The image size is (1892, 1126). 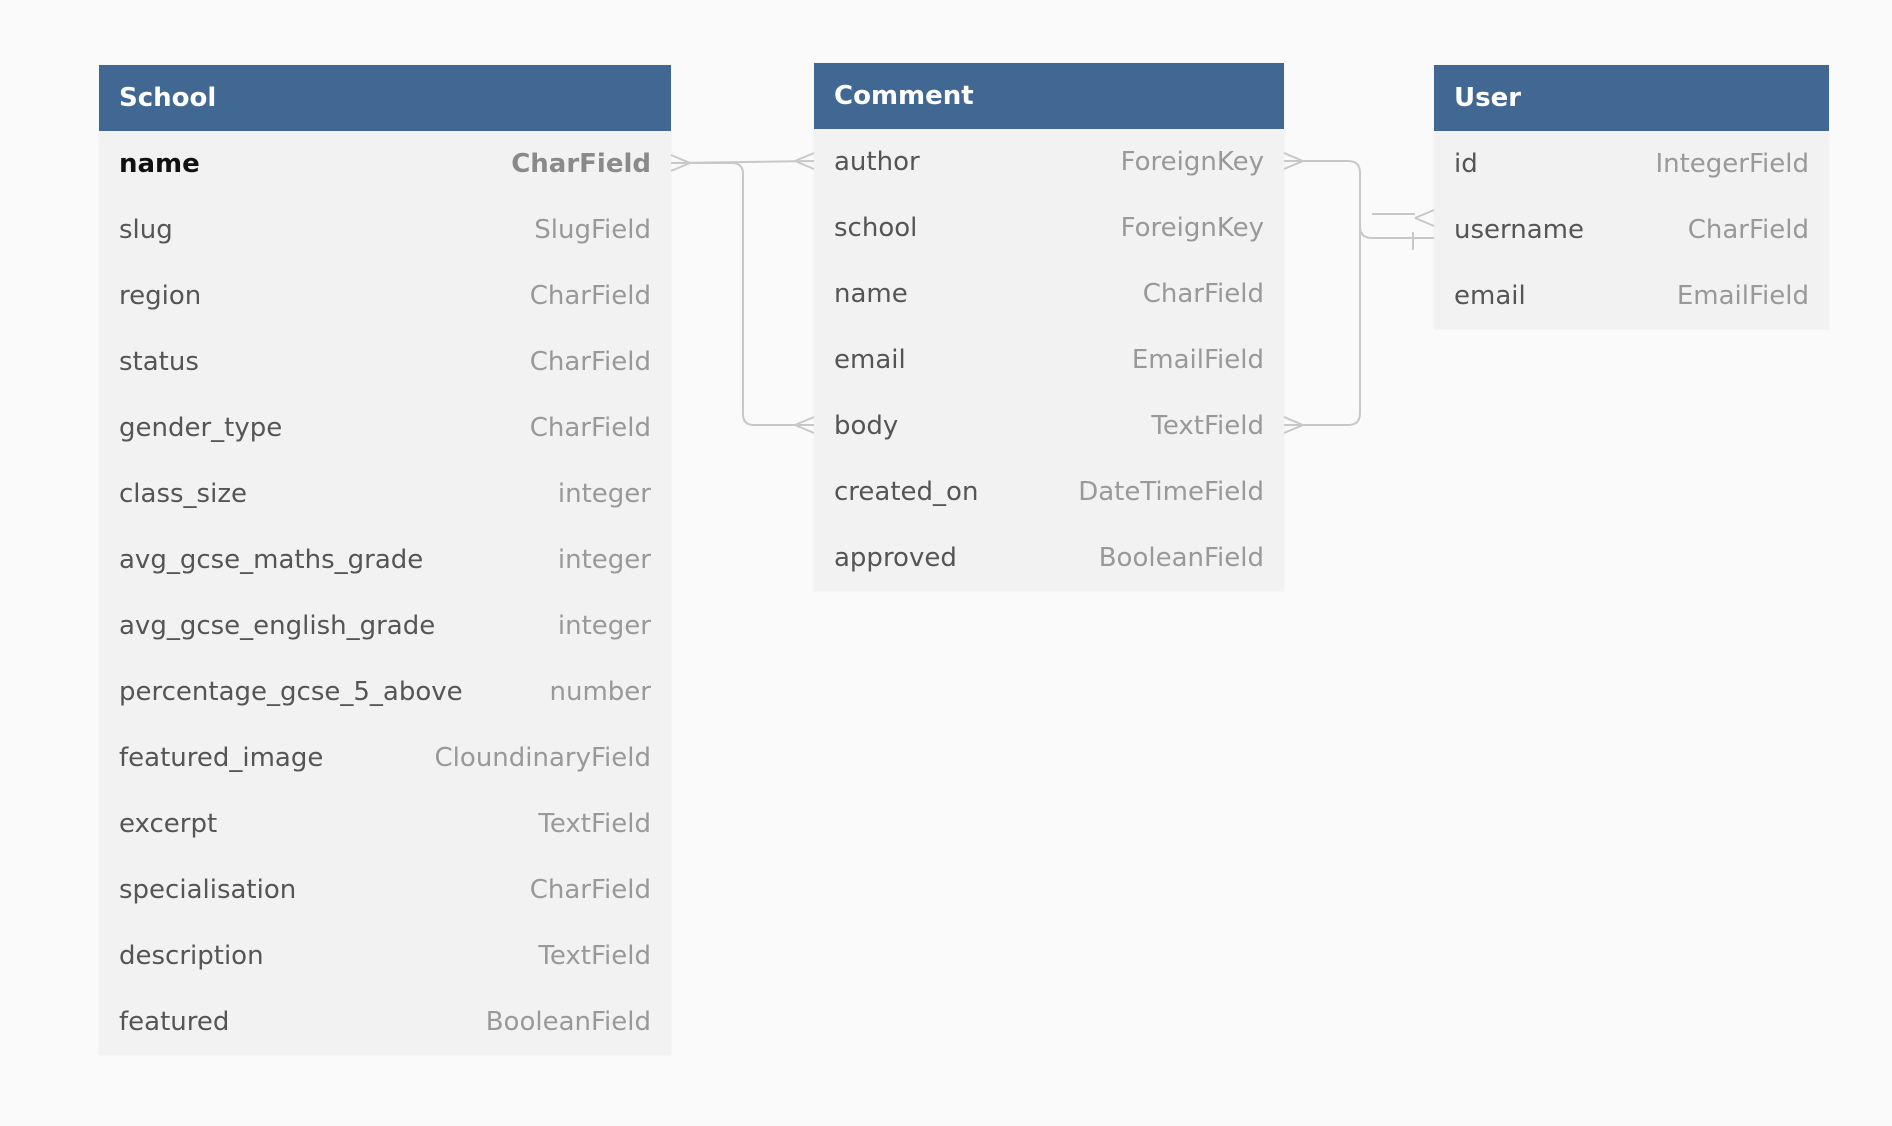 I want to click on comment-field-name: created_on, so click(x=906, y=492).